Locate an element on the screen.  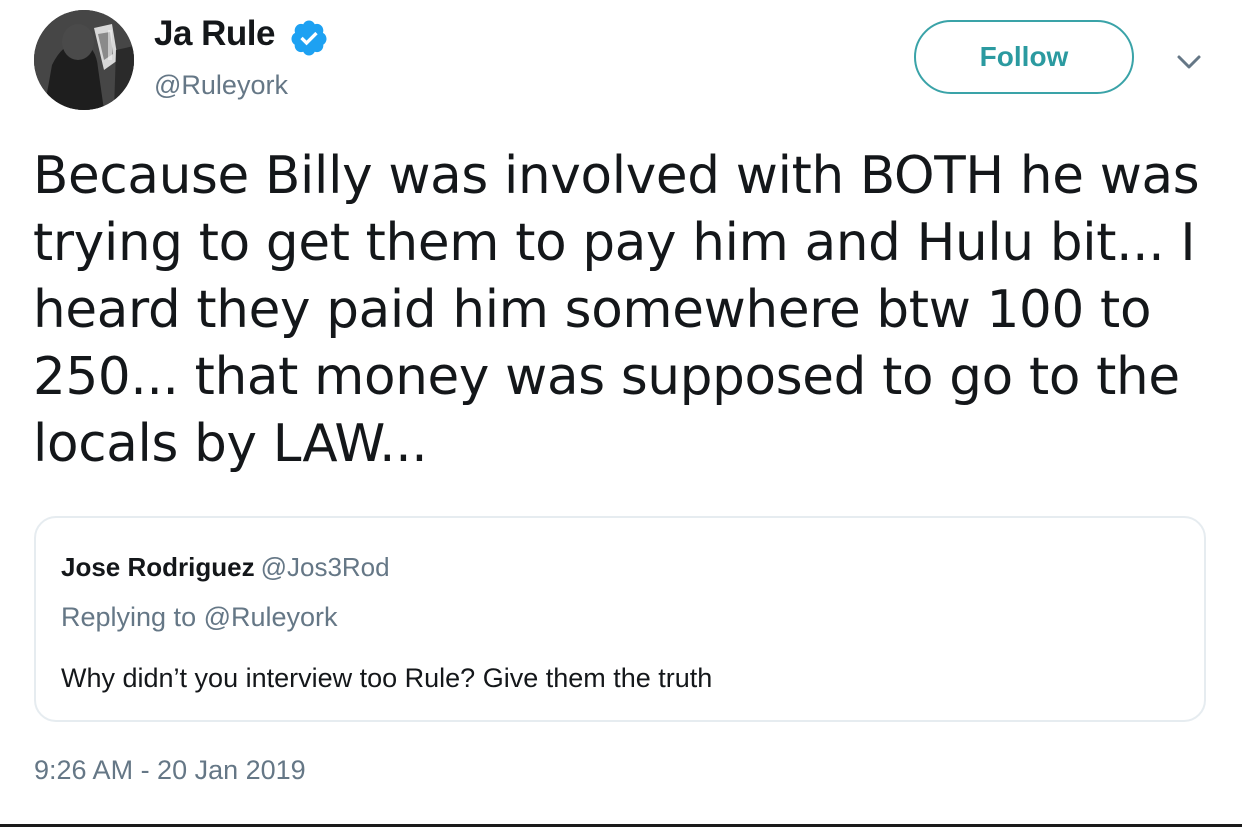
quoted-tweet-header: Jose Rodriguez @Jos3Rod is located at coordinates (225, 567).